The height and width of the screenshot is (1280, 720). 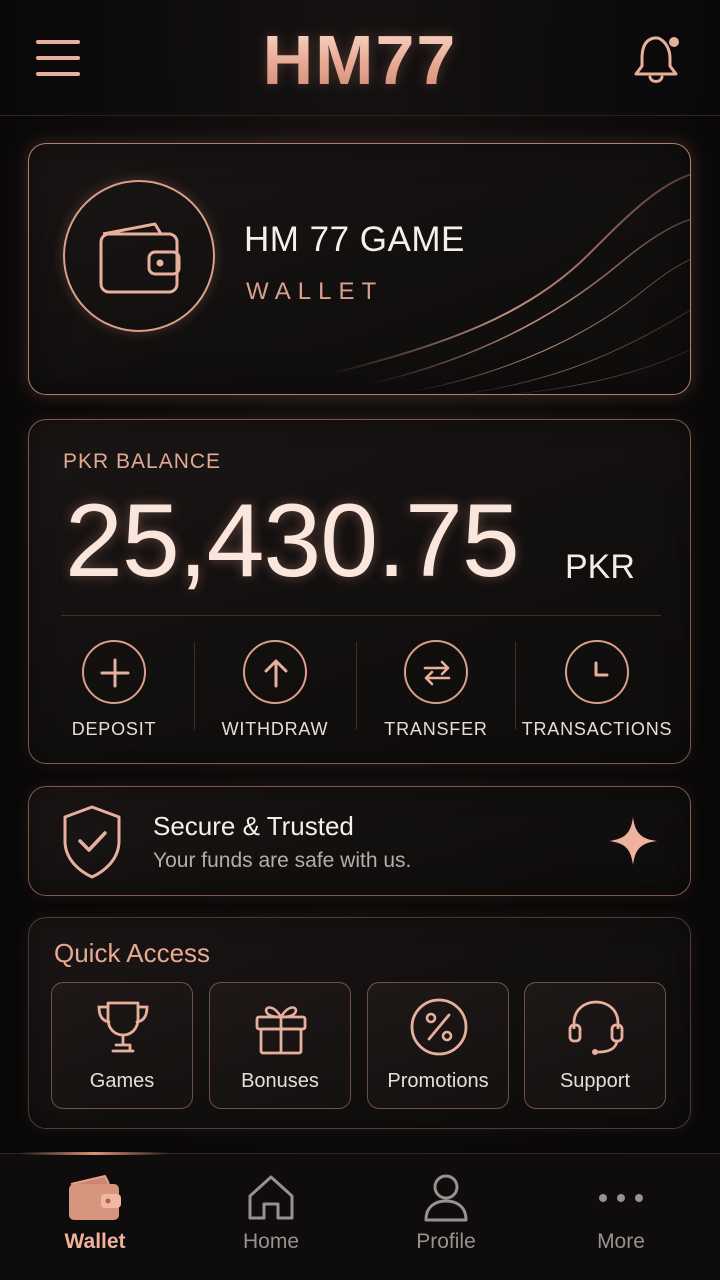 What do you see at coordinates (315, 291) in the screenshot?
I see `wallet-subtitle: WALLET` at bounding box center [315, 291].